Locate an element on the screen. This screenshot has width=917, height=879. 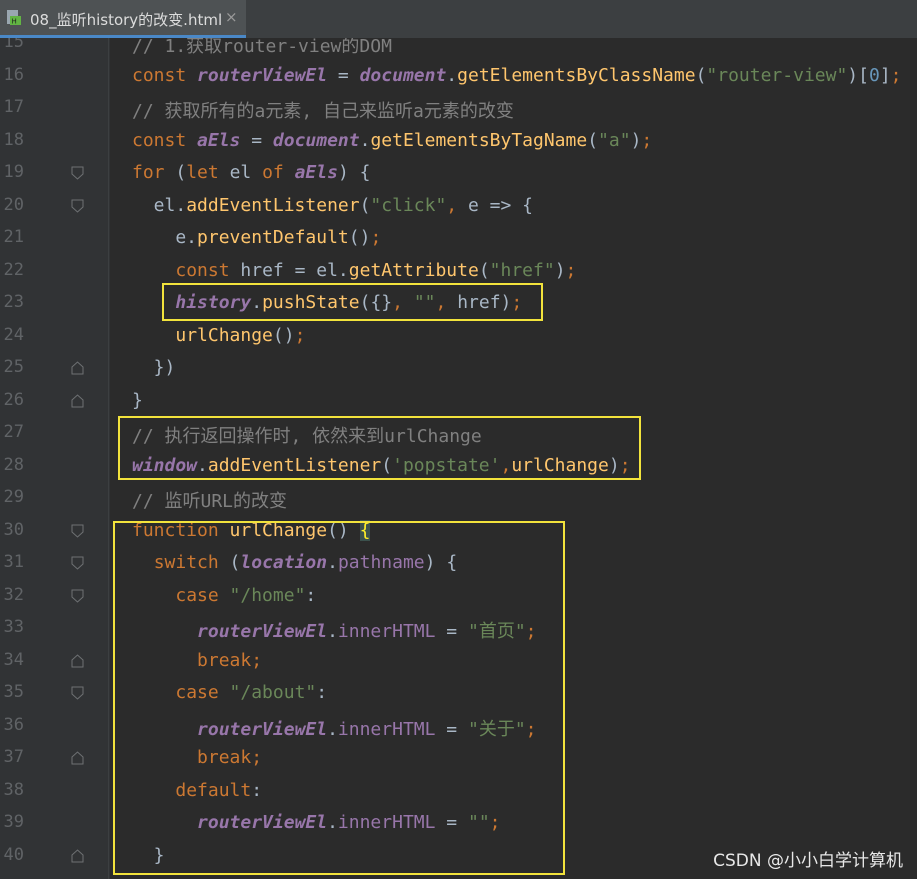
line-number: 34 is located at coordinates (13, 659).